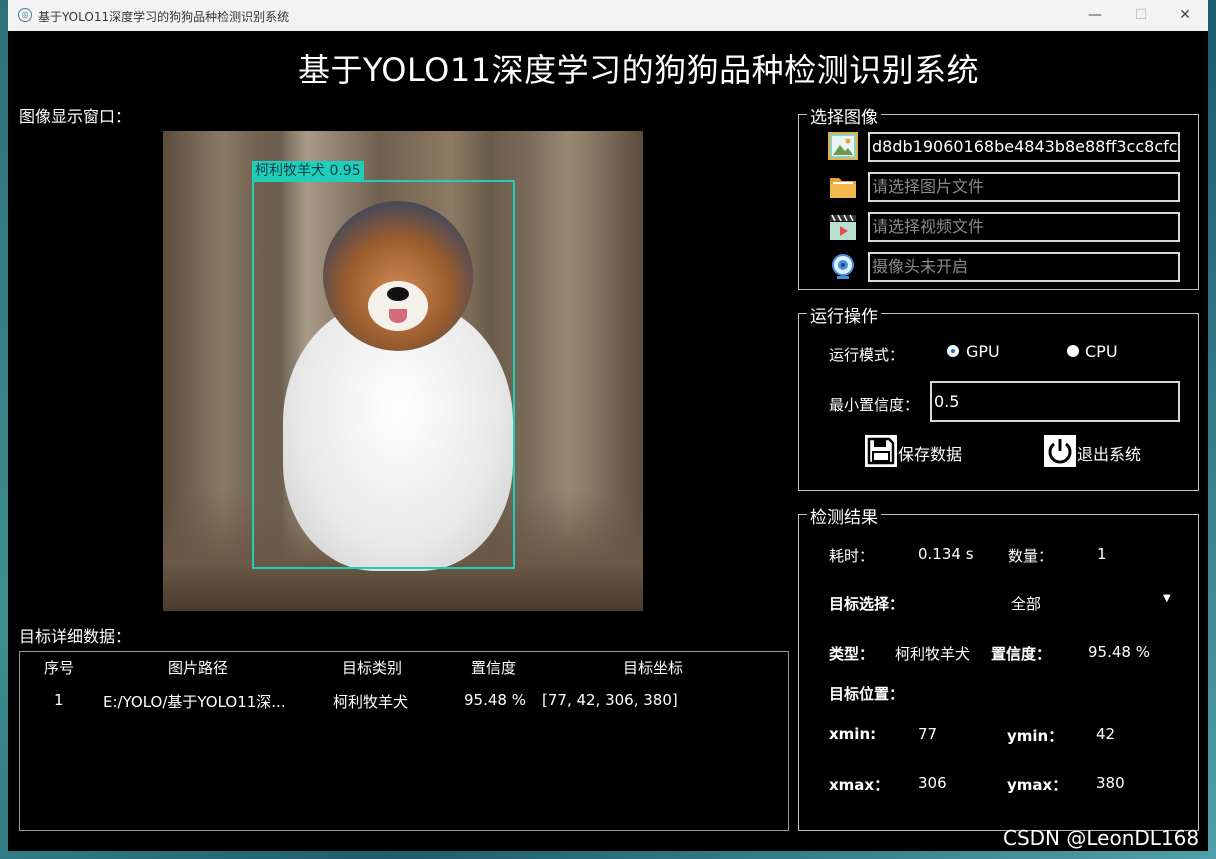 The image size is (1216, 859). What do you see at coordinates (1024, 147) in the screenshot?
I see `image-file-field: d8db19060168be4843b8e88ff3cc8cfc.jpg` at bounding box center [1024, 147].